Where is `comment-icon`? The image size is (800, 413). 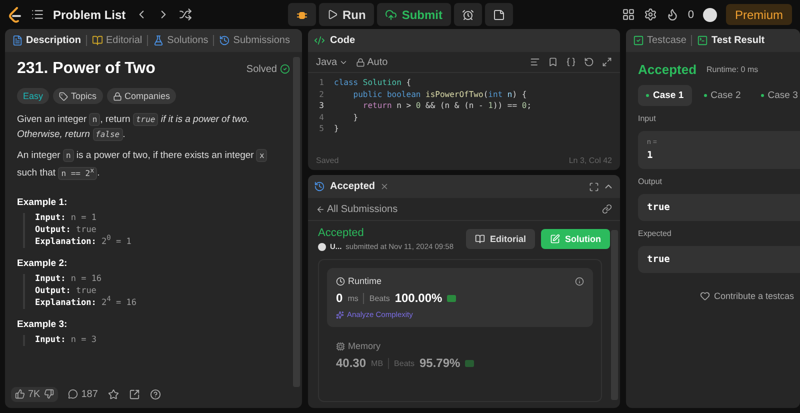
comment-icon is located at coordinates (73, 394).